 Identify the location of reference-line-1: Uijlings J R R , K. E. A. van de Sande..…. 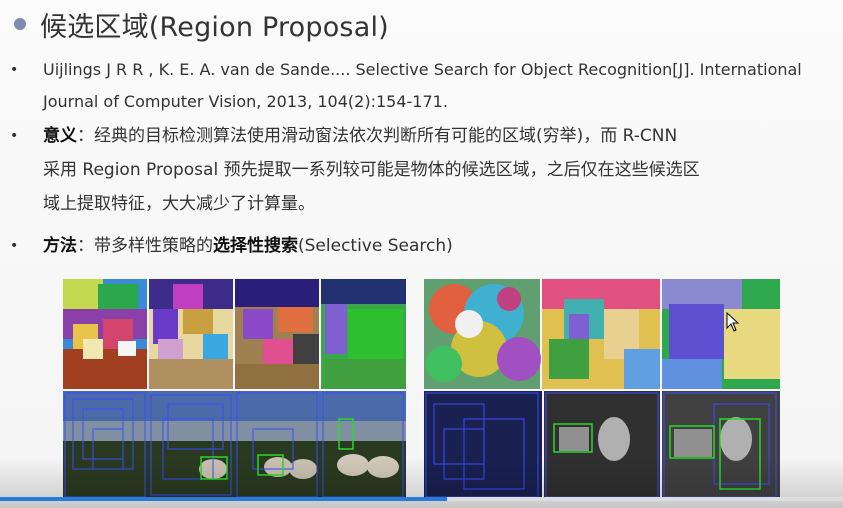
(422, 69).